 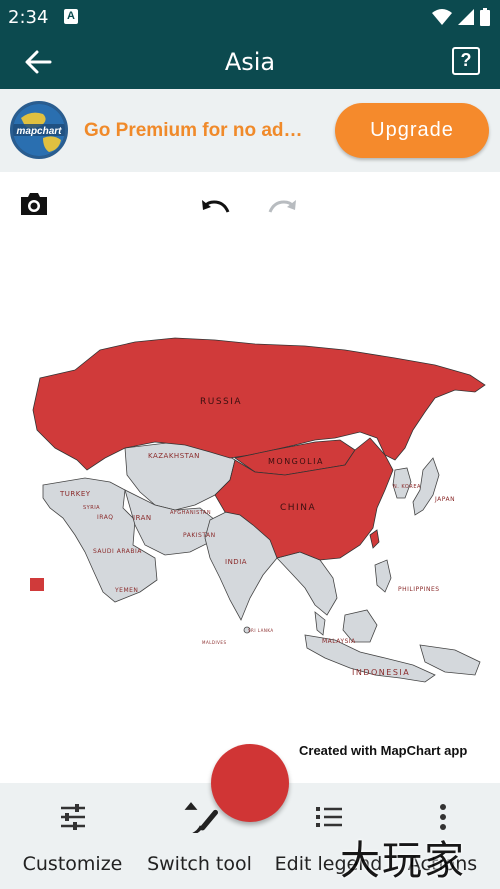 I want to click on more-vertical-icon, so click(x=442, y=817).